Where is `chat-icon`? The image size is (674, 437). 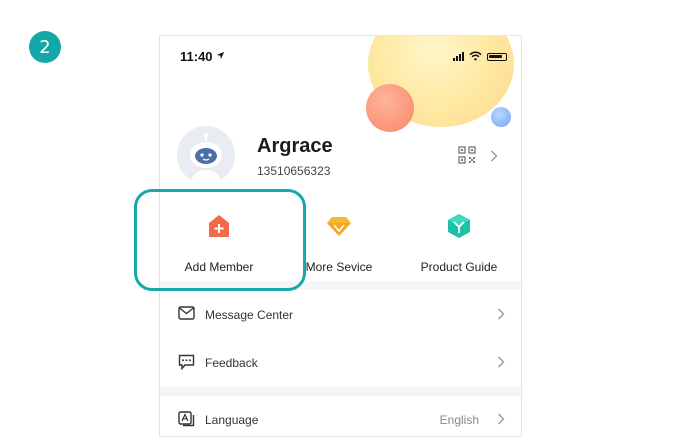
chat-icon is located at coordinates (186, 362).